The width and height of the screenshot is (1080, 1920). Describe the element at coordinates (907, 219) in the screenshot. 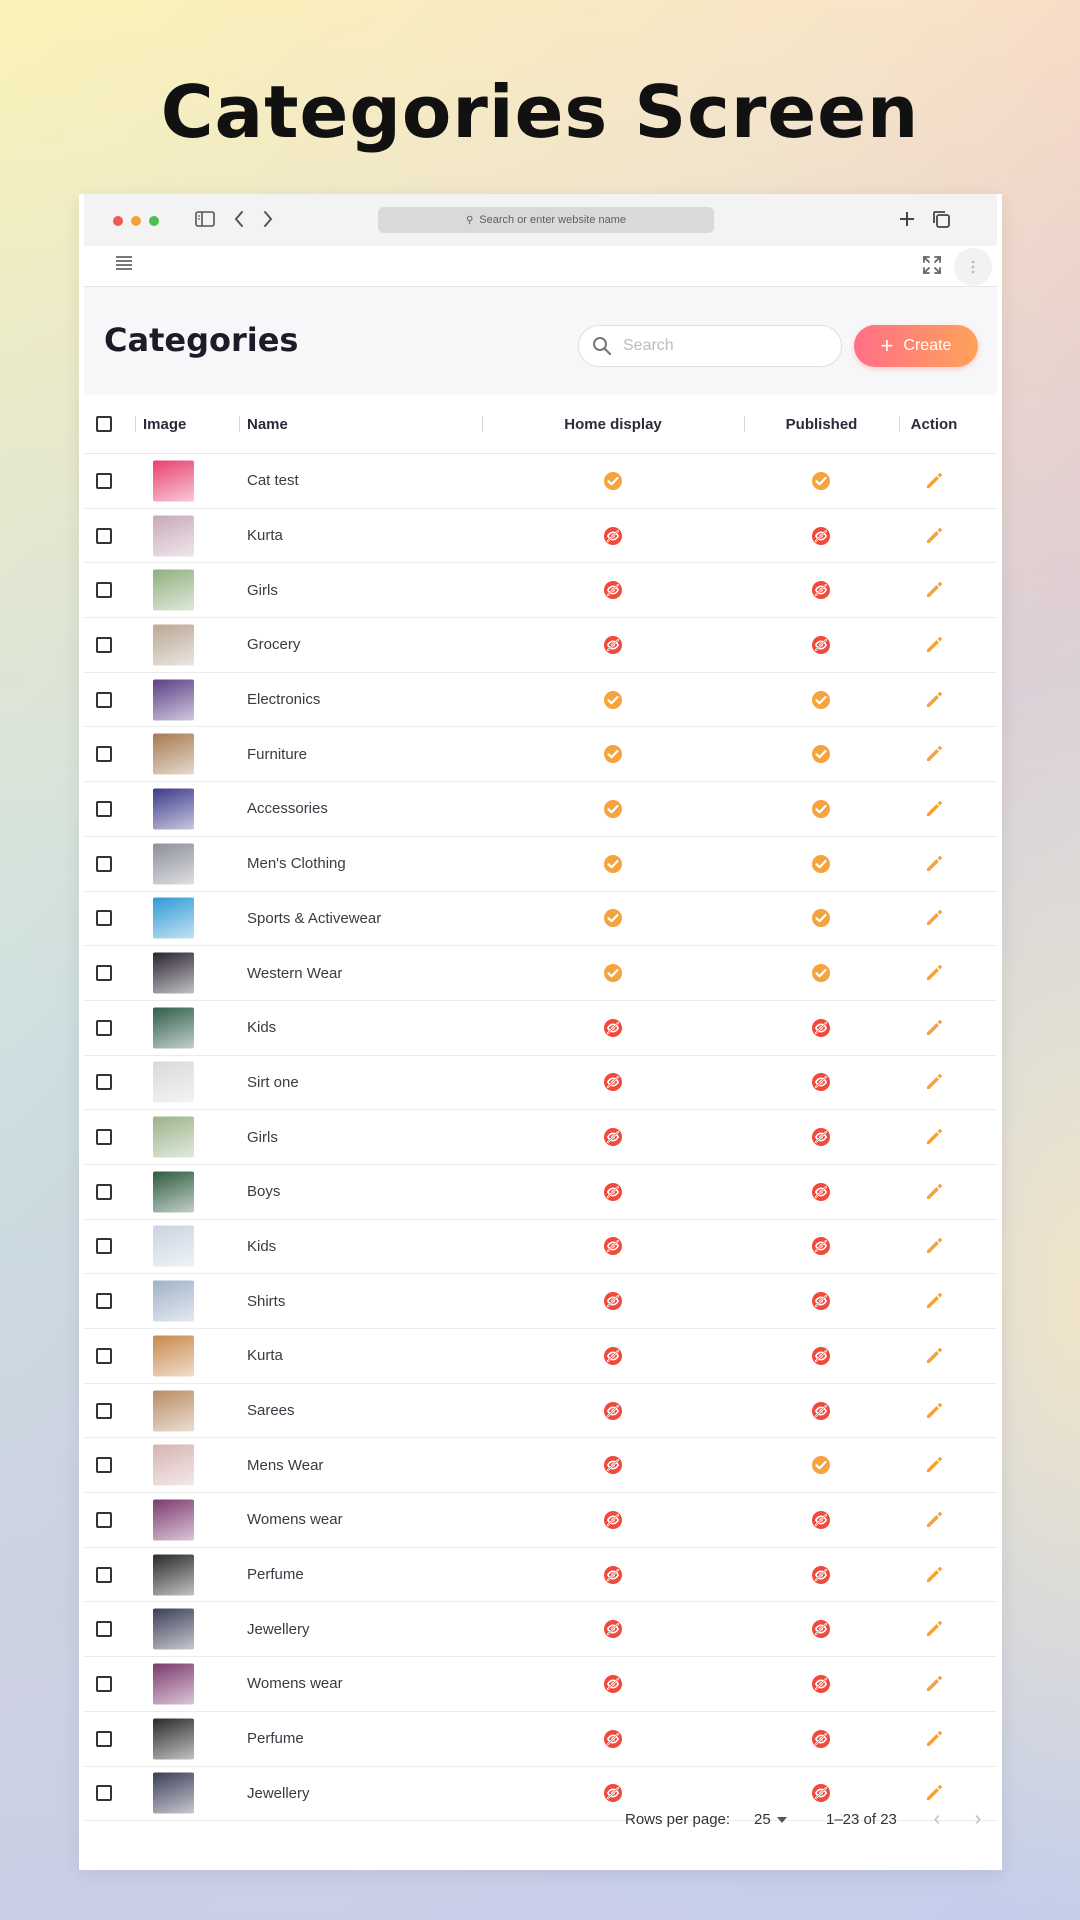

I see `new-tab-plus-icon` at that location.